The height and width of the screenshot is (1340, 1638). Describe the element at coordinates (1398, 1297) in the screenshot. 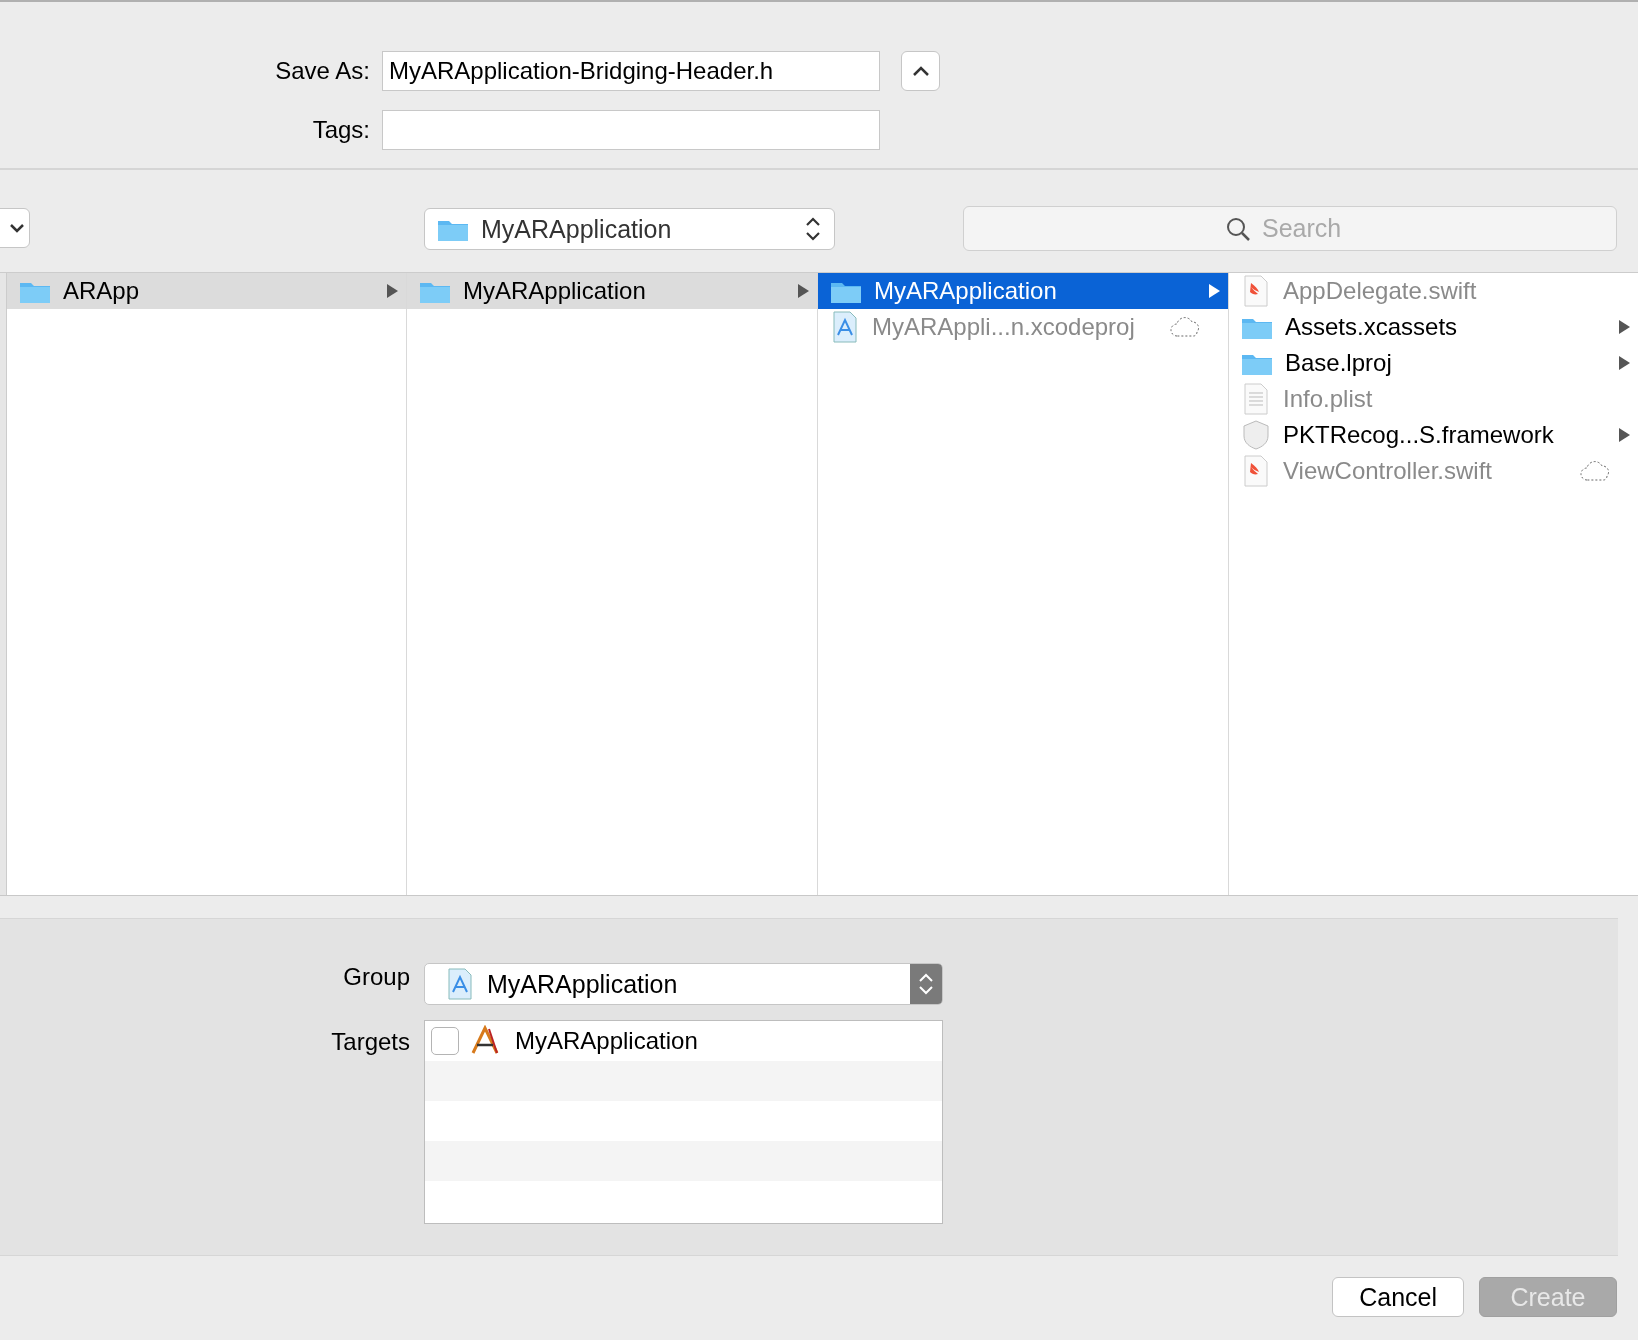

I see `cancel-button: Cancel` at that location.